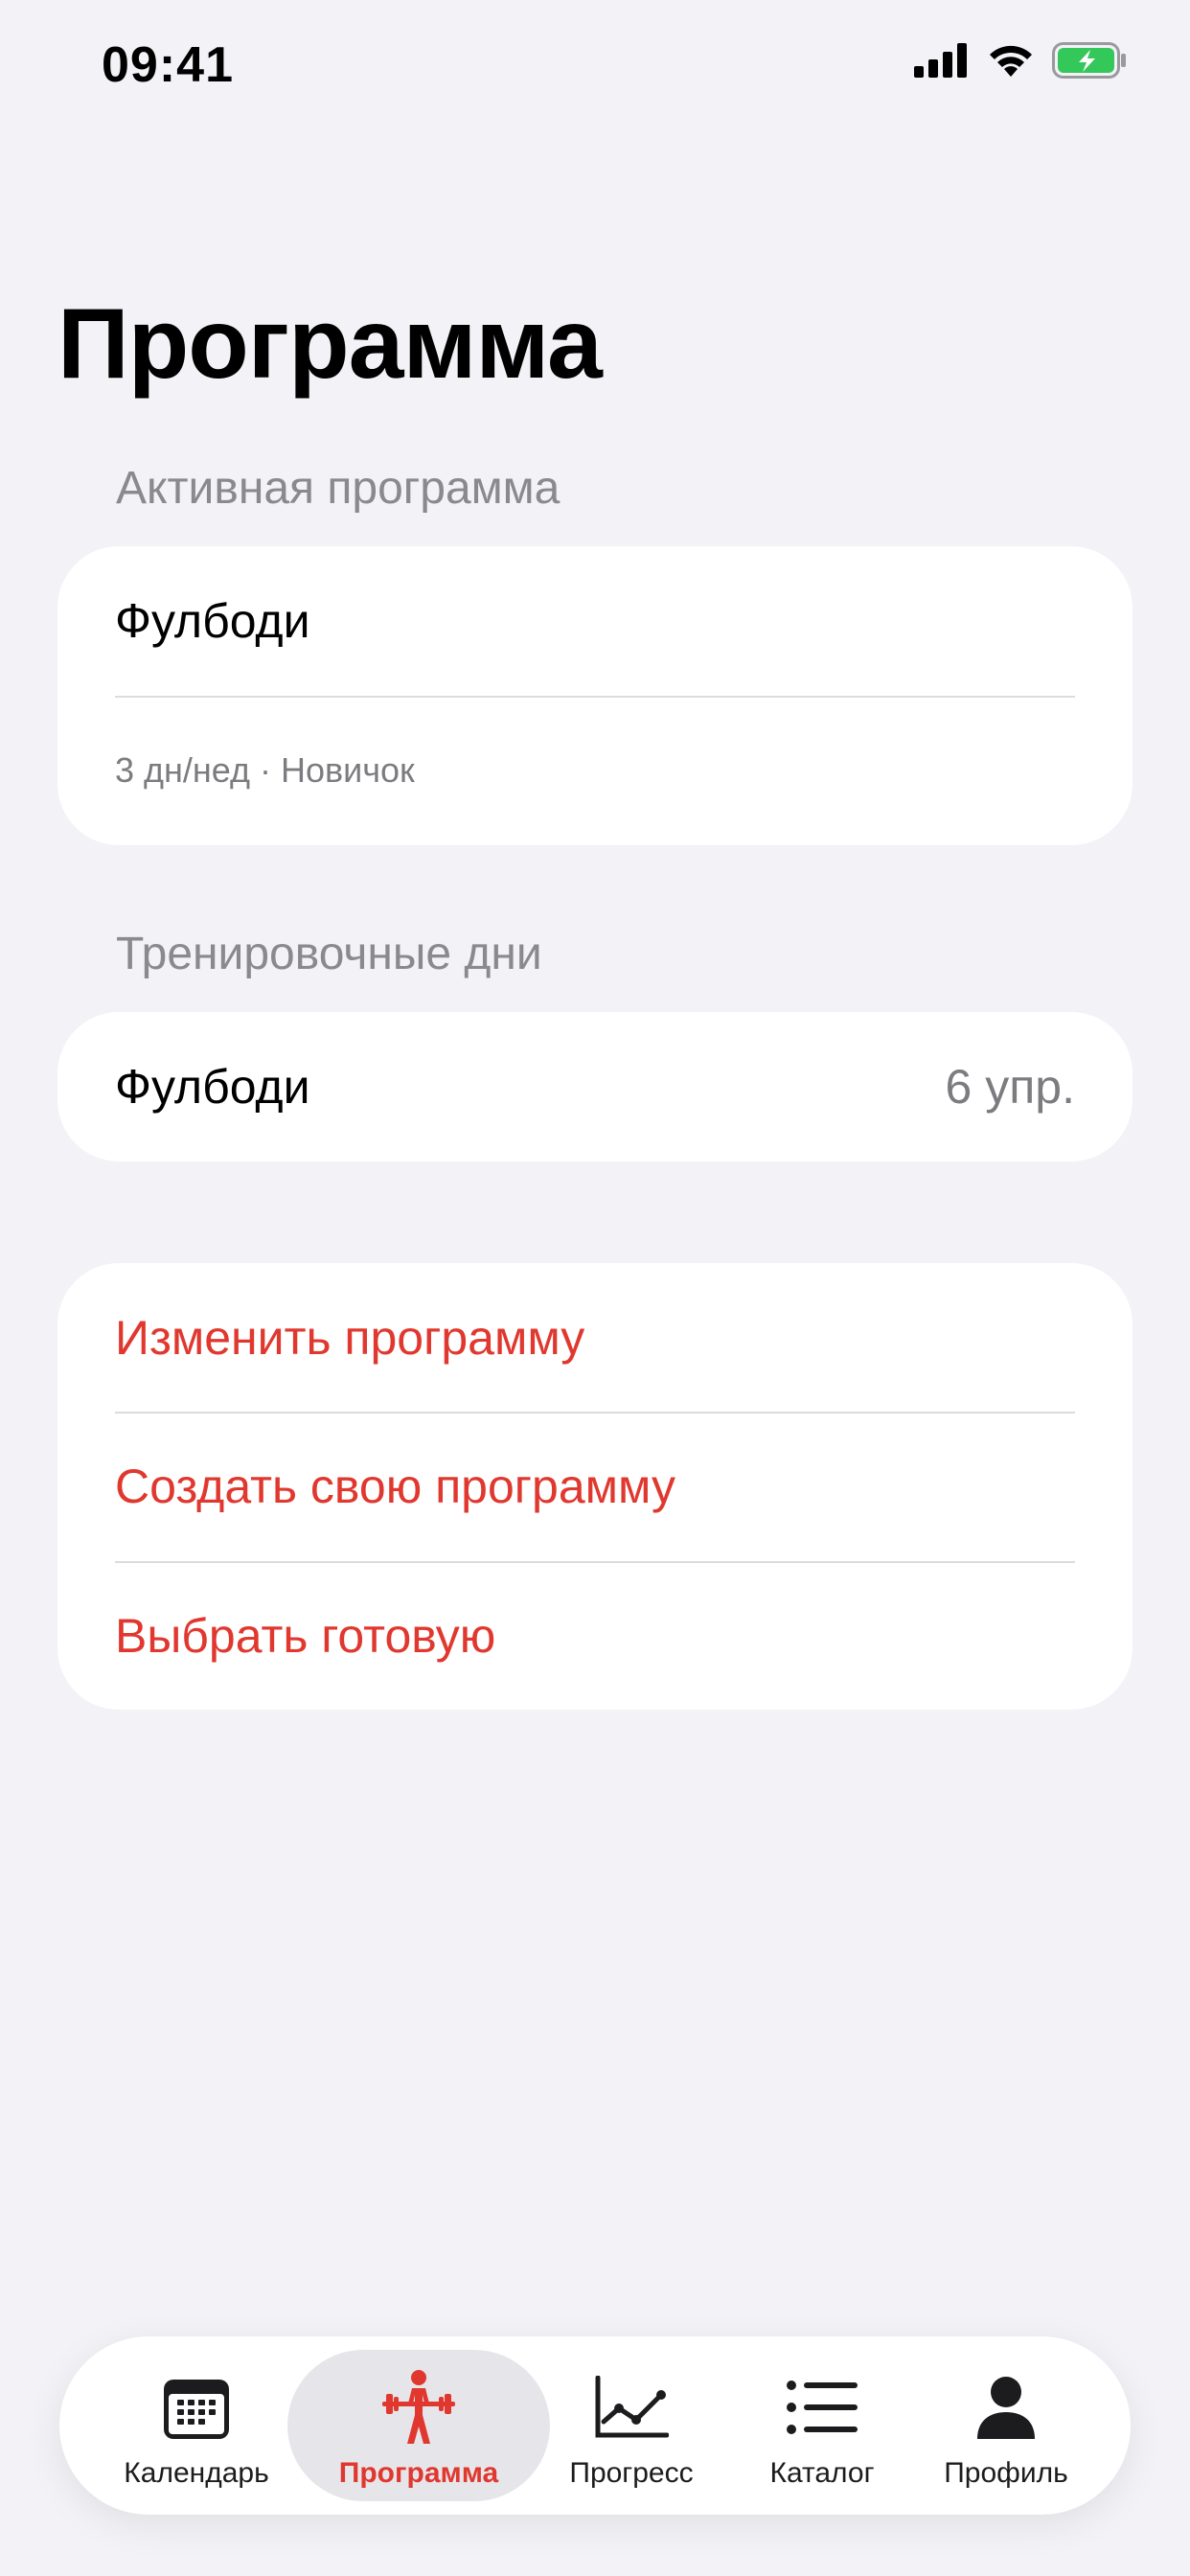 This screenshot has height=2576, width=1190. I want to click on choose-template-label: Выбрать готовую, so click(305, 1635).